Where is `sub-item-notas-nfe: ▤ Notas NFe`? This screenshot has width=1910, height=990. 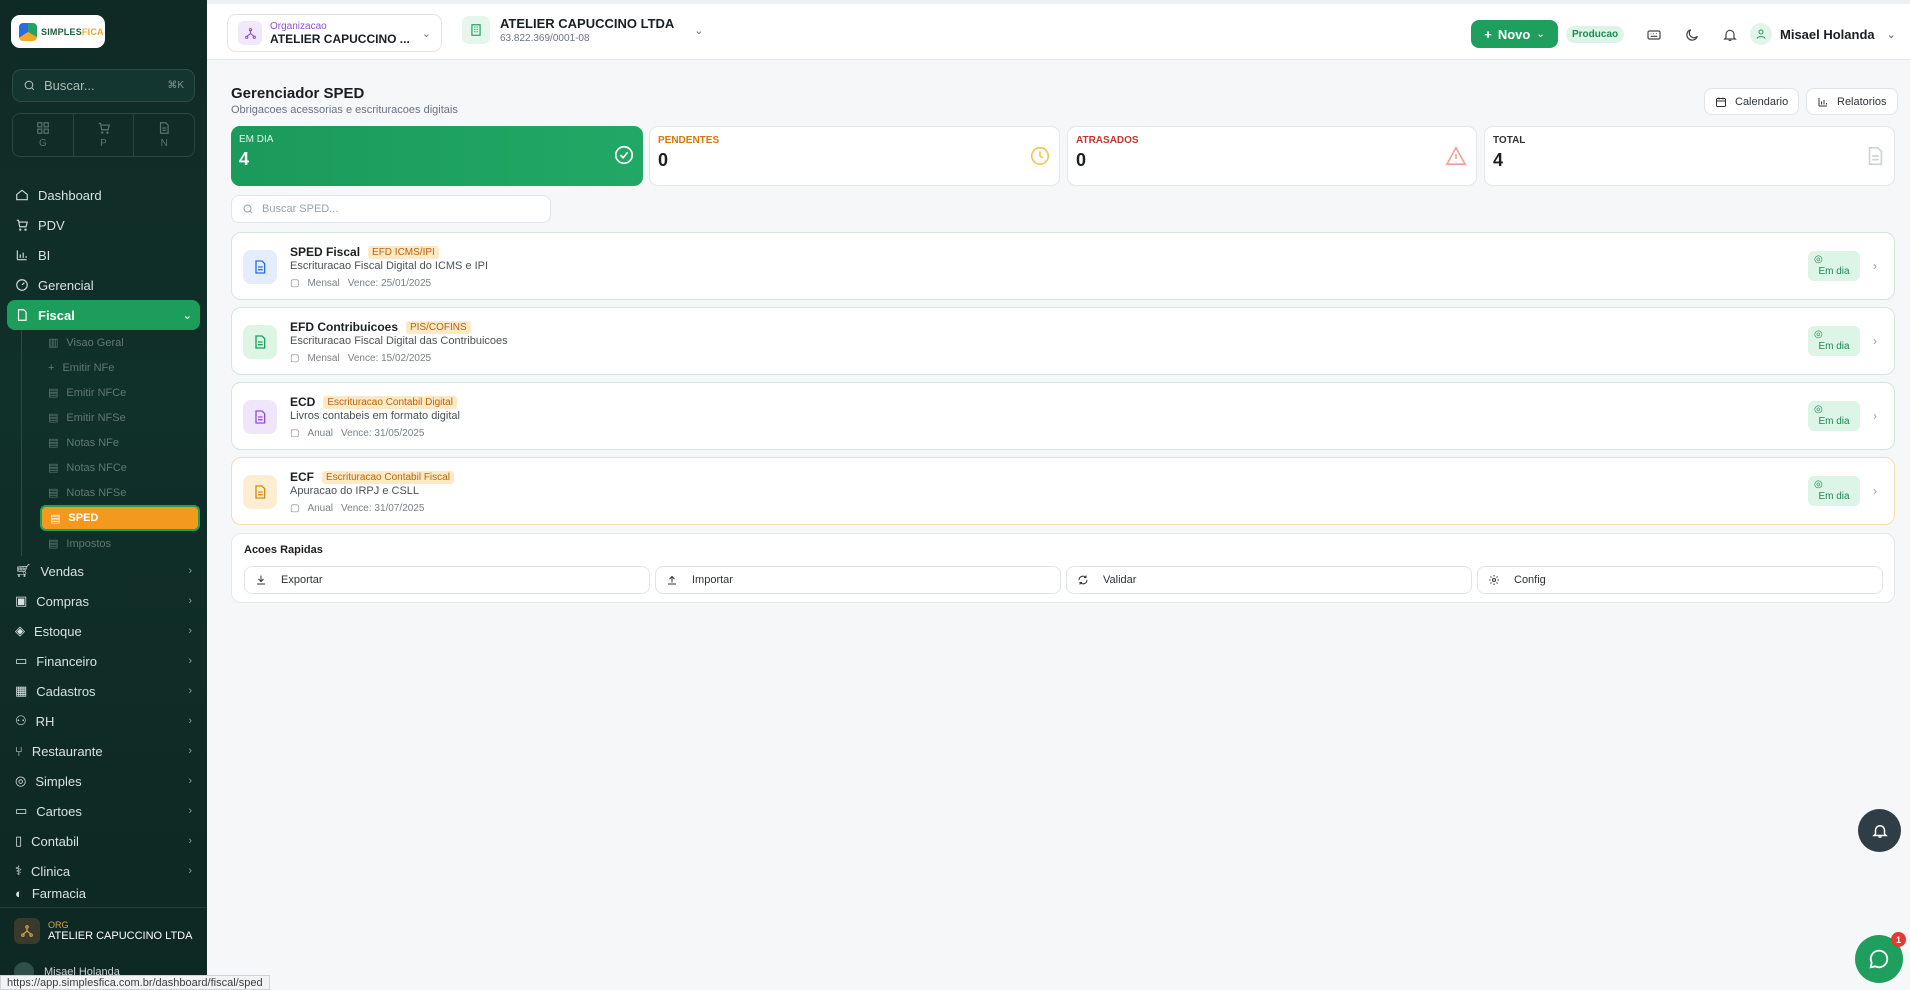
sub-item-notas-nfe: ▤ Notas NFe is located at coordinates (120, 442).